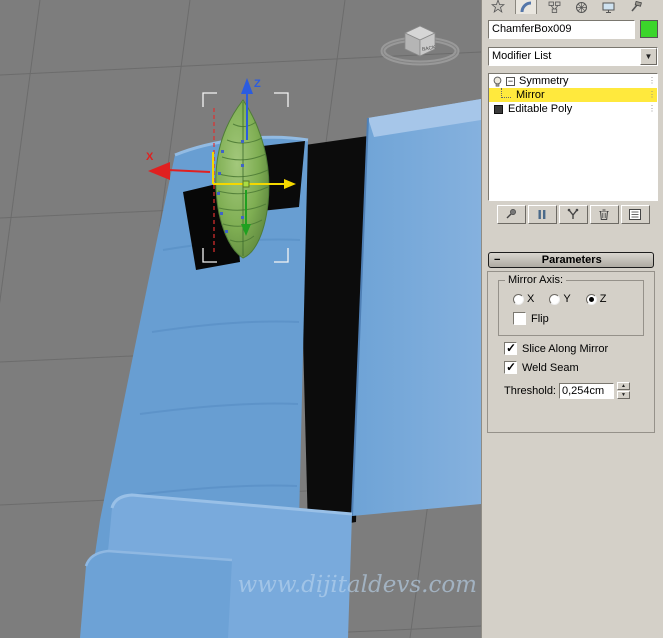  What do you see at coordinates (530, 95) in the screenshot?
I see `stack-item-label: Mirror` at bounding box center [530, 95].